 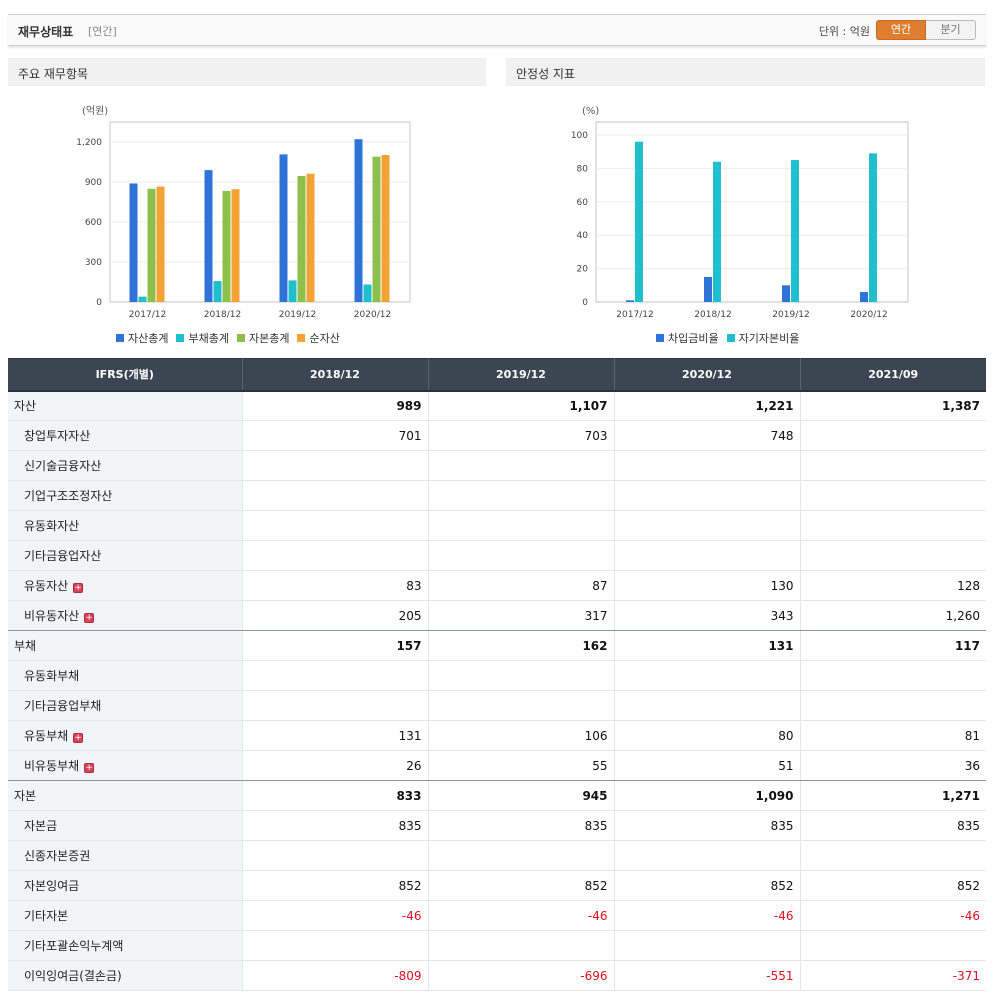 I want to click on row-label: 창업투자자산, so click(x=125, y=435).